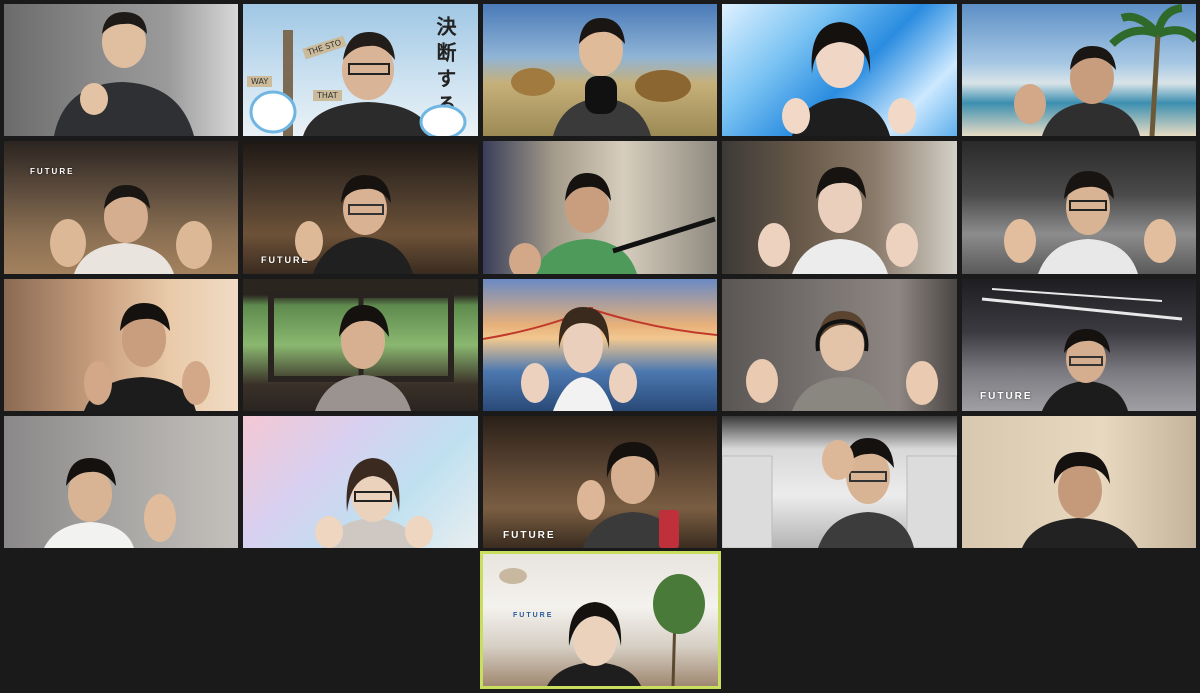 This screenshot has width=1200, height=693. I want to click on participant-tile-7: FUTURE, so click(360, 207).